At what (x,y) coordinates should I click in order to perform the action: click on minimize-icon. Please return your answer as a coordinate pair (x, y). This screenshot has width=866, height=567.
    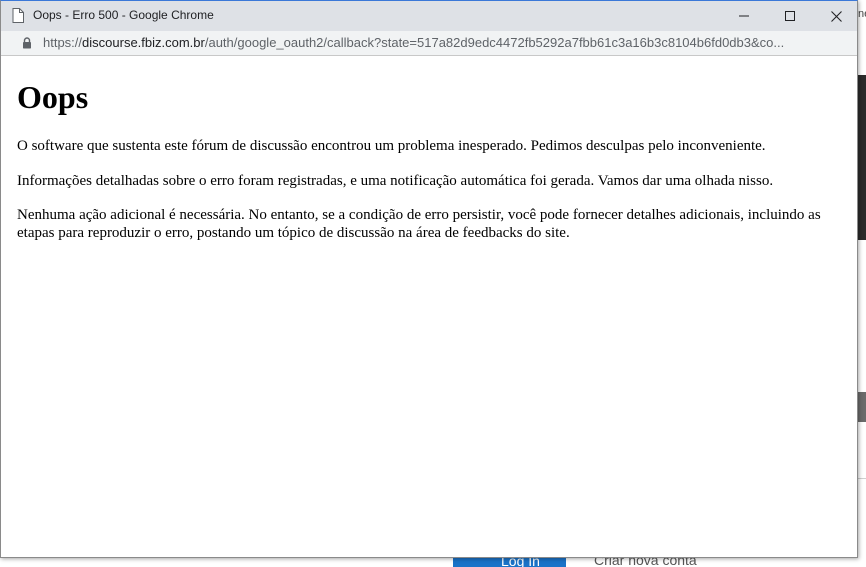
    Looking at the image, I should click on (744, 16).